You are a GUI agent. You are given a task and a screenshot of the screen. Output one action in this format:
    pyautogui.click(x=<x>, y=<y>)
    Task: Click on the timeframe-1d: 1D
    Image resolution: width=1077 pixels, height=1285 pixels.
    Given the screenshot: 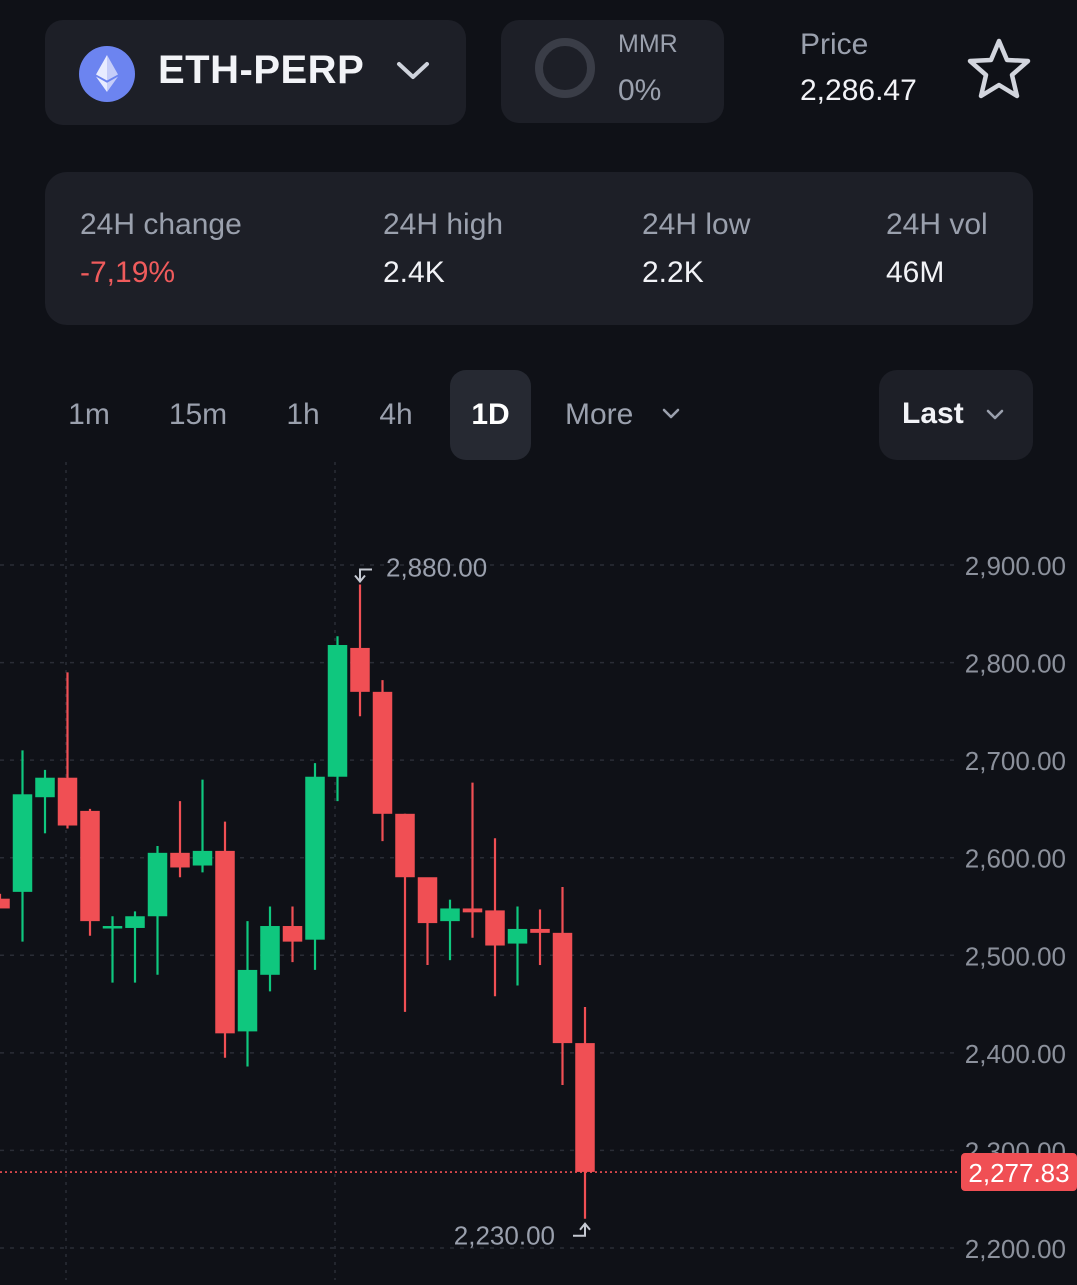 What is the action you would take?
    pyautogui.click(x=490, y=415)
    